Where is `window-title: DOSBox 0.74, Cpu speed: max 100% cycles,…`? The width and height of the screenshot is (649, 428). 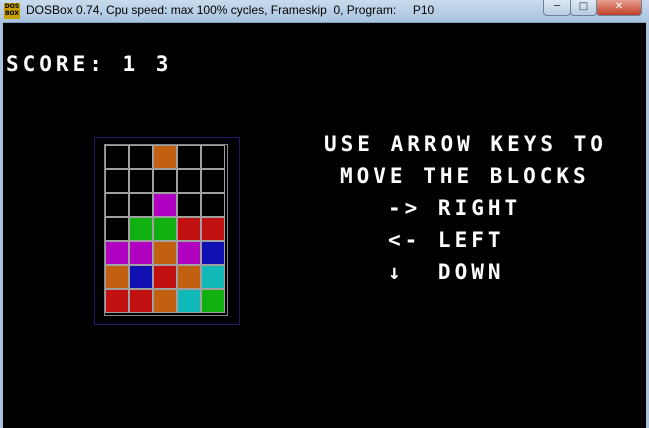 window-title: DOSBox 0.74, Cpu speed: max 100% cycles,… is located at coordinates (230, 10).